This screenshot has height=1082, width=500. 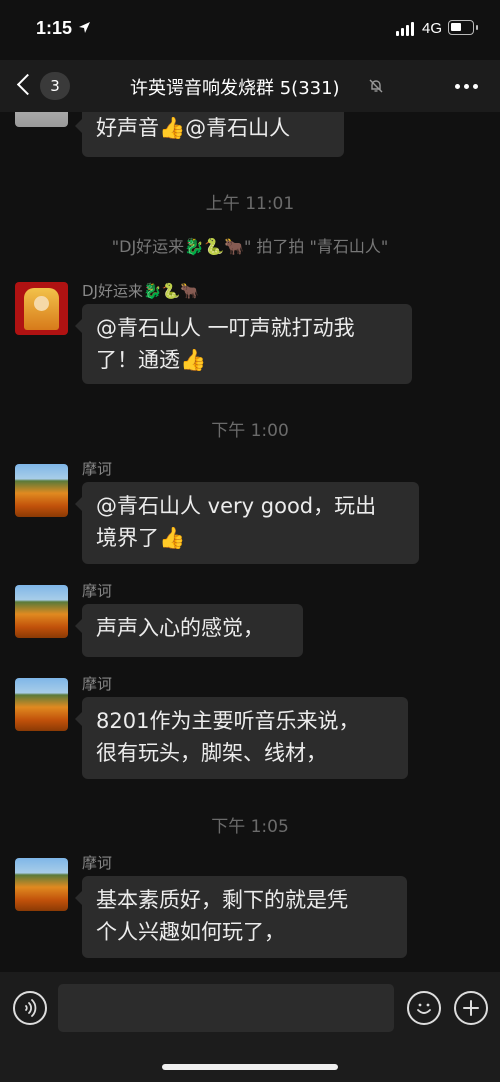 I want to click on message-bubble: 声声入心的感觉，, so click(x=189, y=630).